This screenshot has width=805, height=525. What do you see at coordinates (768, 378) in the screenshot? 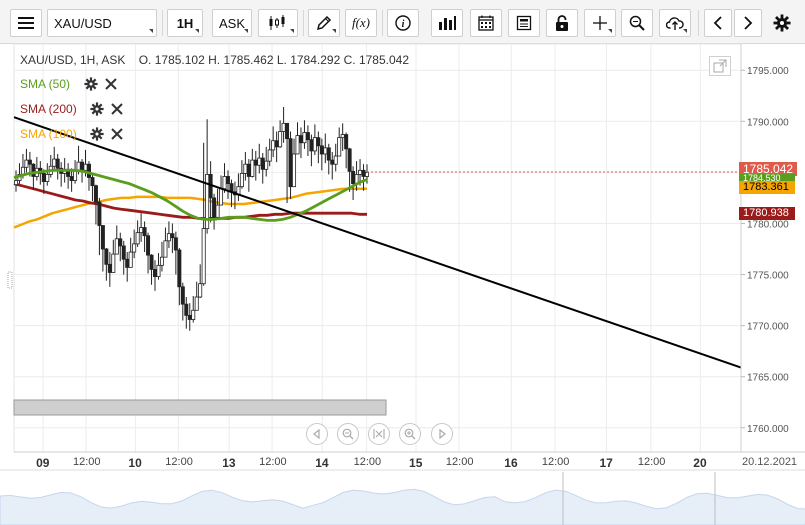
I see `price-tick-label: 1765.000` at bounding box center [768, 378].